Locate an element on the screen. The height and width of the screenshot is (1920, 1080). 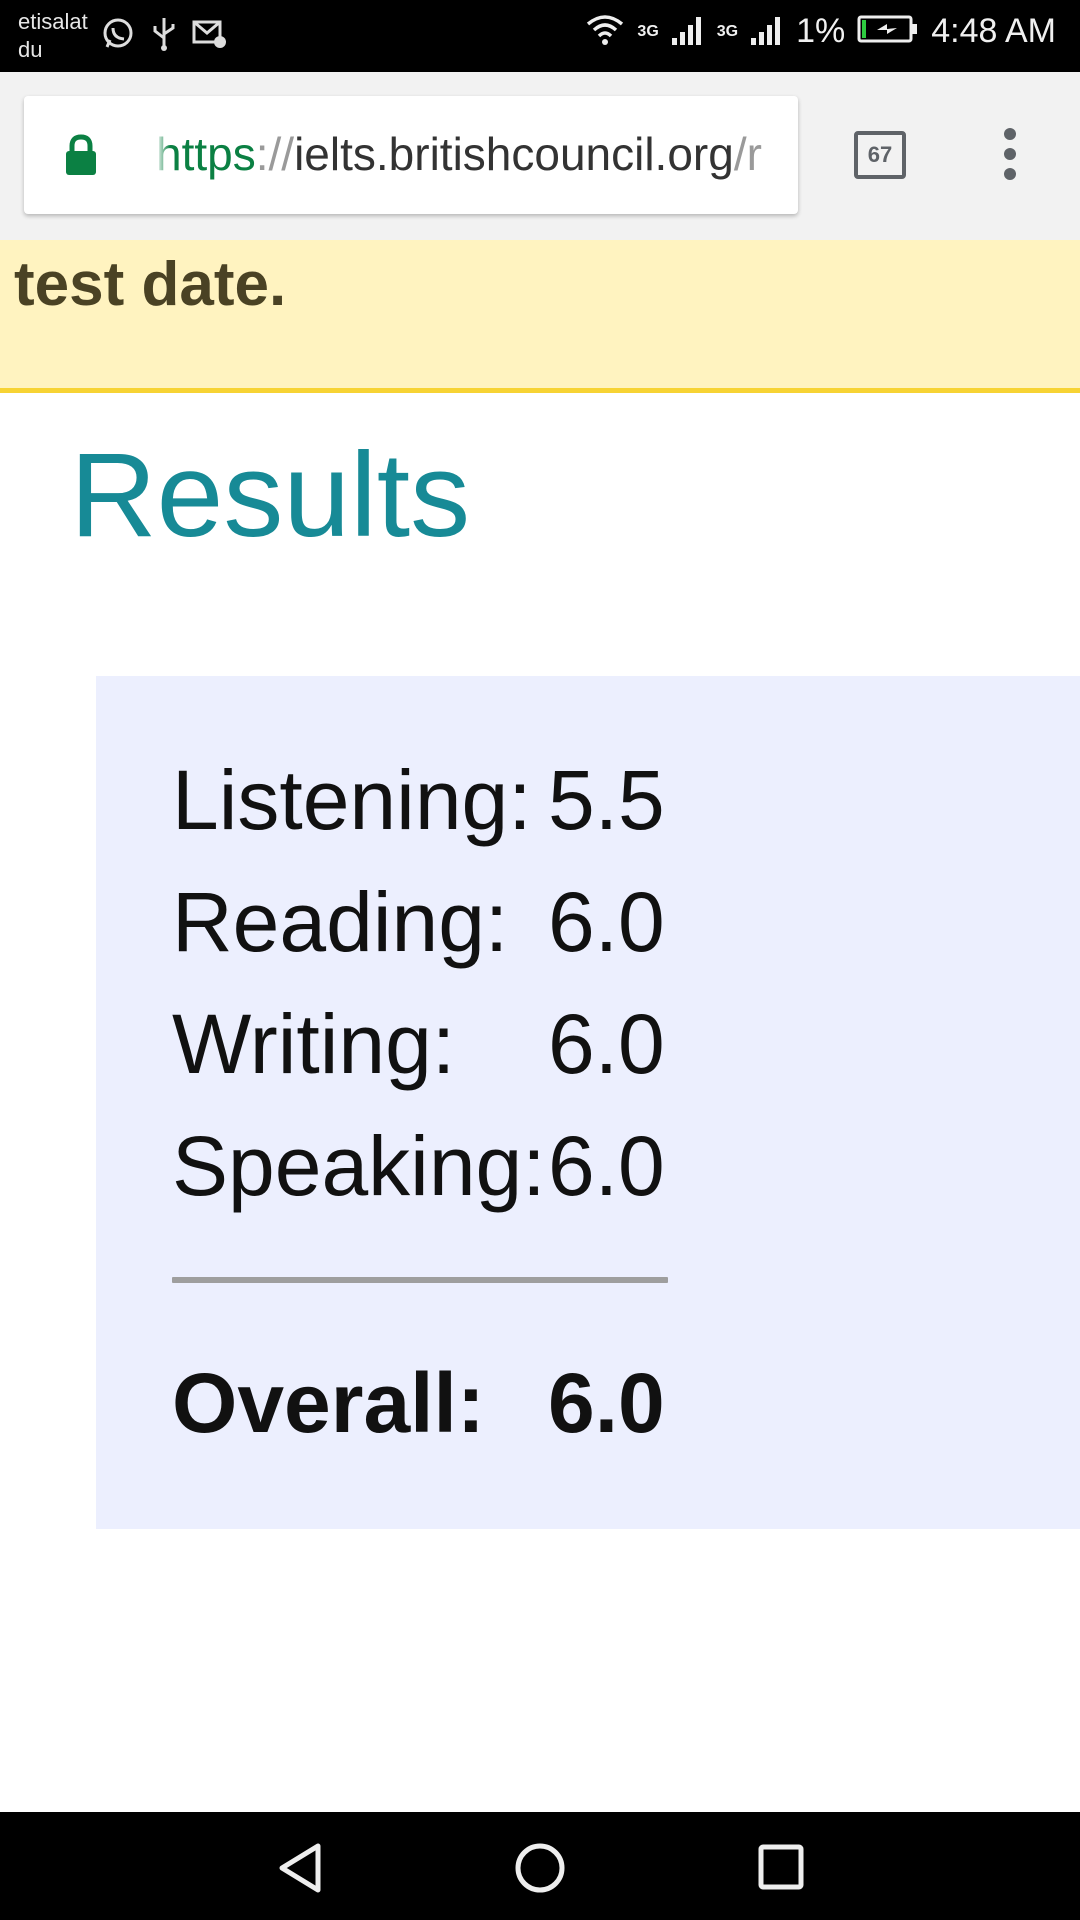
clock: 4:48 AM is located at coordinates (993, 31).